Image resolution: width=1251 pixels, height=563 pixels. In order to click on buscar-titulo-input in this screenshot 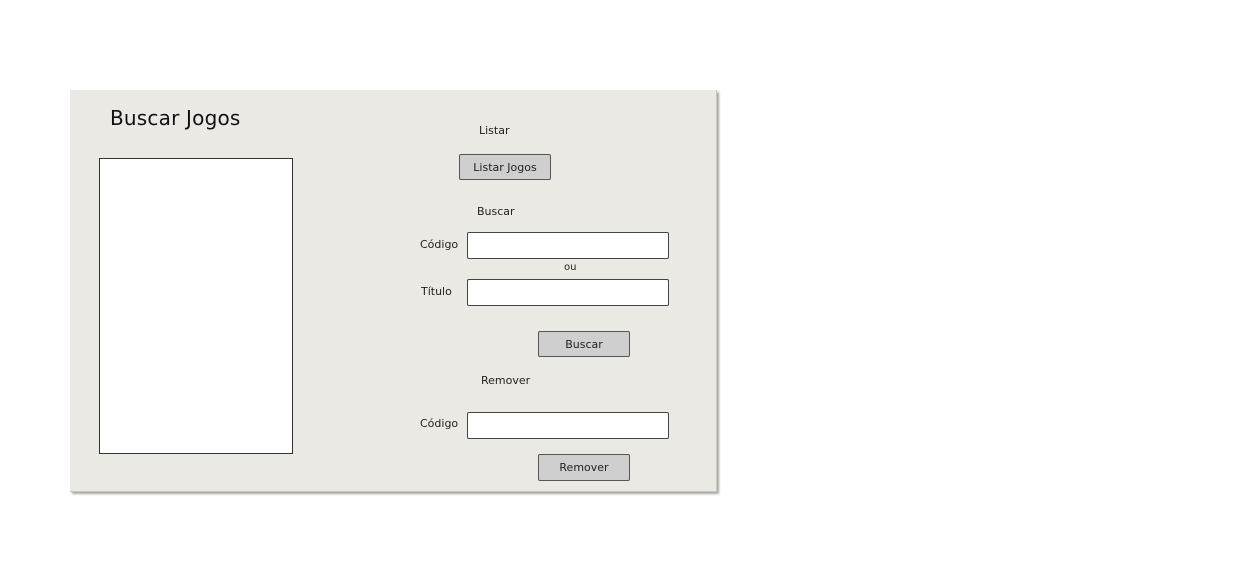, I will do `click(568, 292)`.